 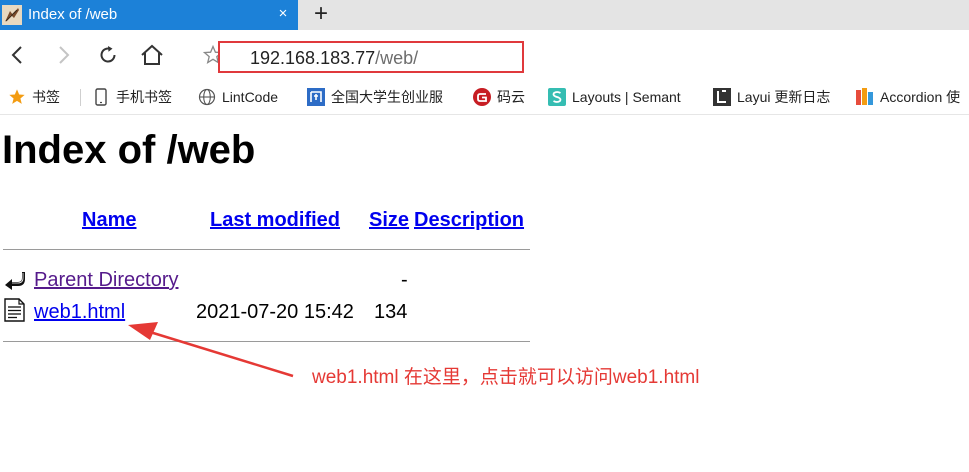 What do you see at coordinates (250, 97) in the screenshot?
I see `bookmark-label: LintCode` at bounding box center [250, 97].